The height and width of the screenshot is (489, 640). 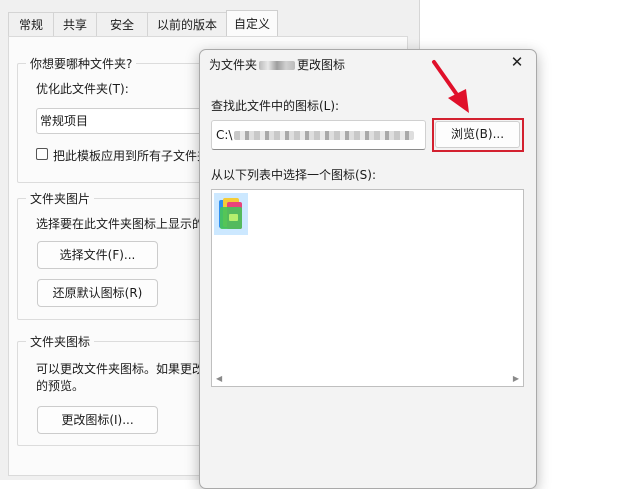 What do you see at coordinates (219, 379) in the screenshot?
I see `scroll-left-icon: ◀` at bounding box center [219, 379].